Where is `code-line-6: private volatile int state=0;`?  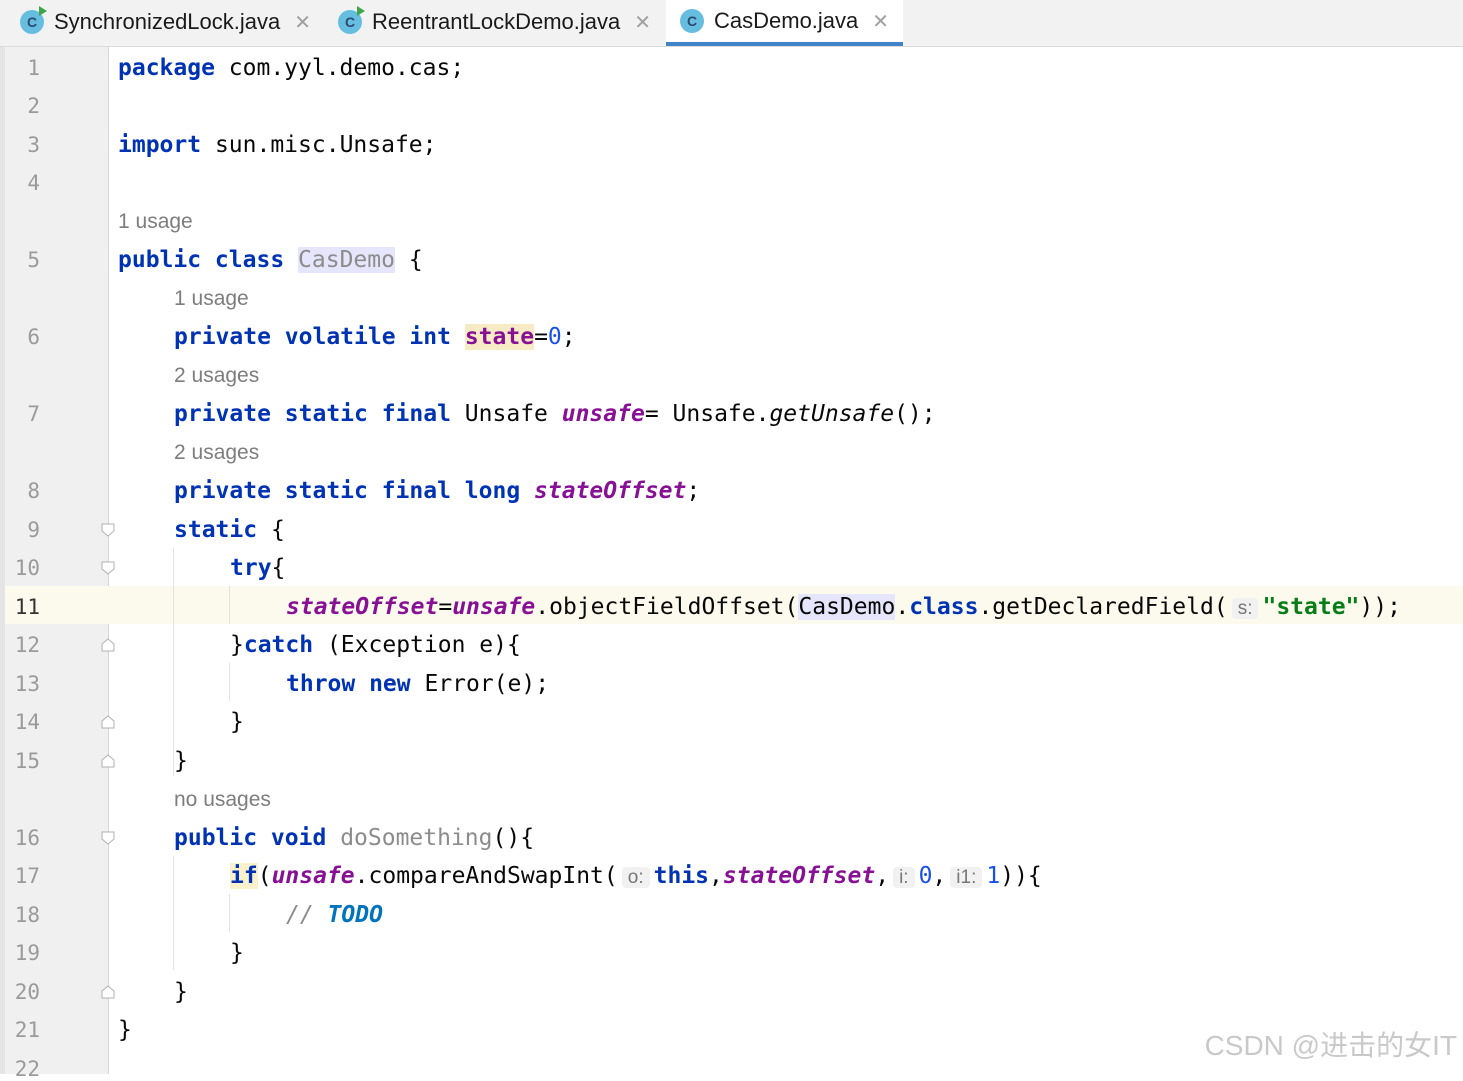 code-line-6: private volatile int state=0; is located at coordinates (375, 337).